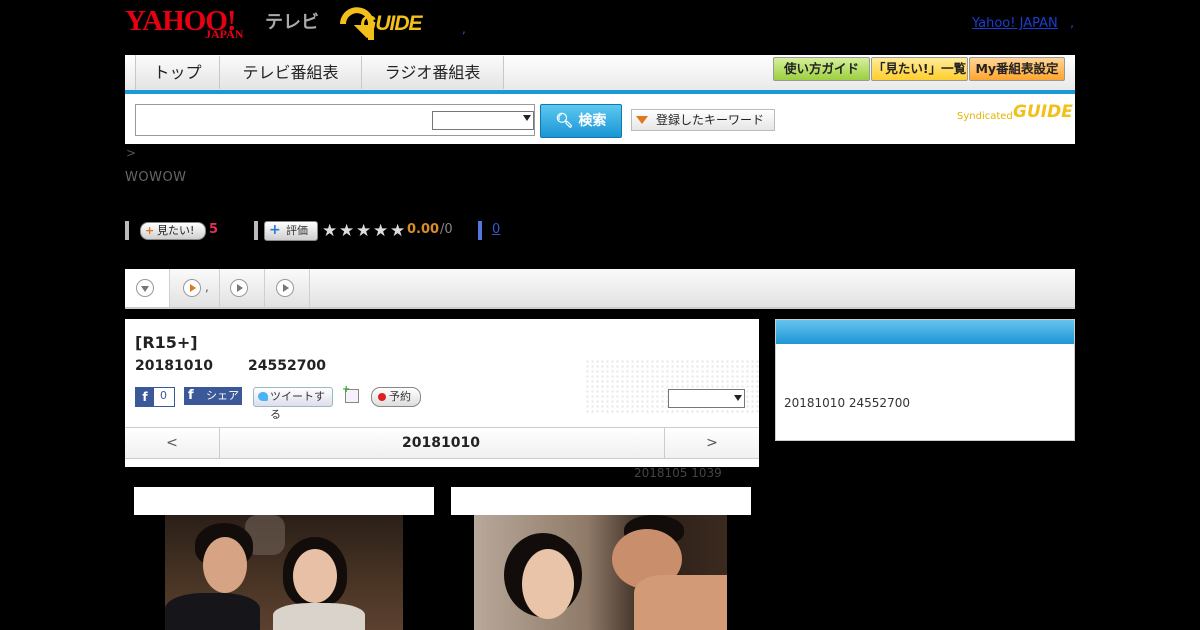 The image size is (1200, 630). What do you see at coordinates (564, 121) in the screenshot?
I see `search-icon: 🔍︎` at bounding box center [564, 121].